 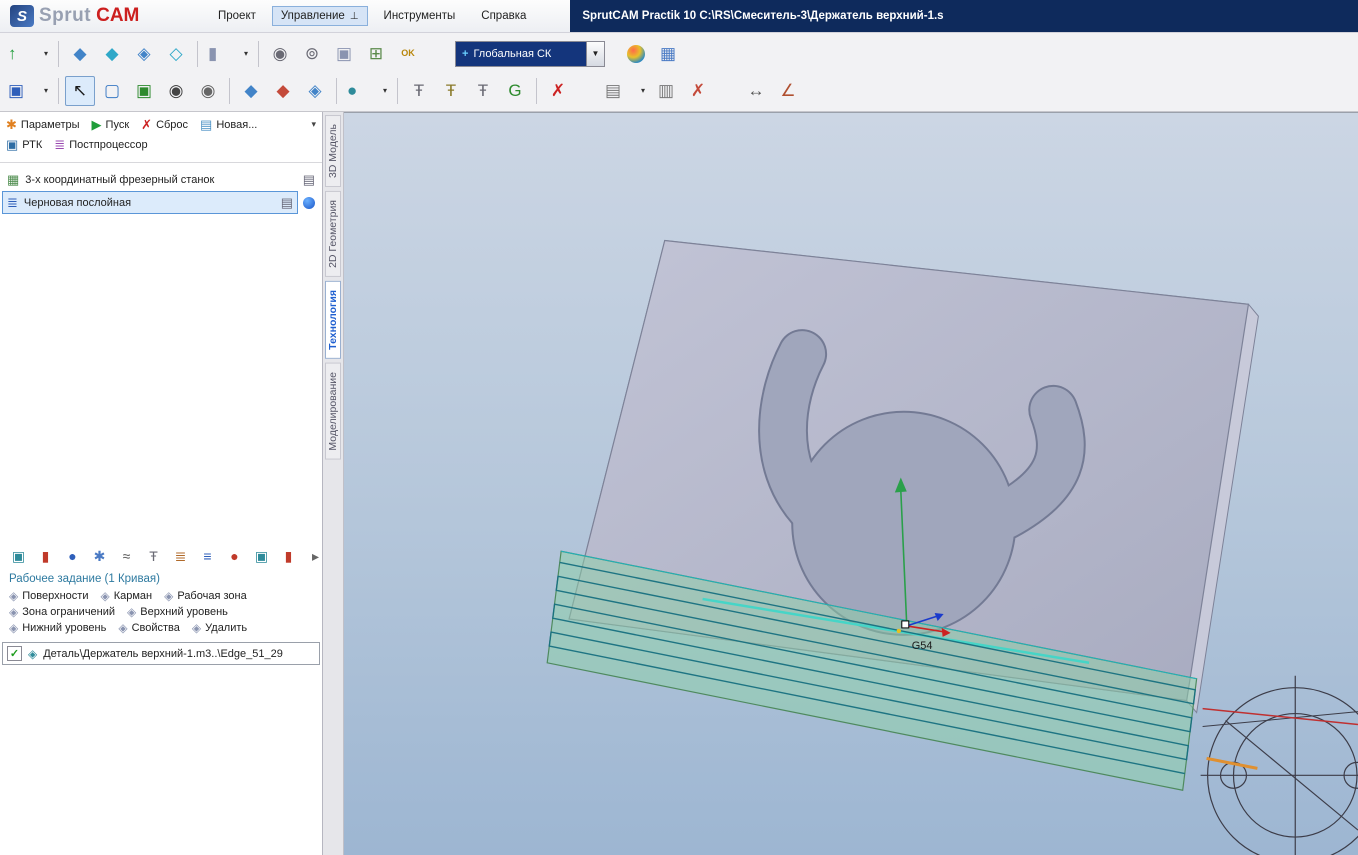 I want to click on spindle-icon: ⊚, so click(x=312, y=54).